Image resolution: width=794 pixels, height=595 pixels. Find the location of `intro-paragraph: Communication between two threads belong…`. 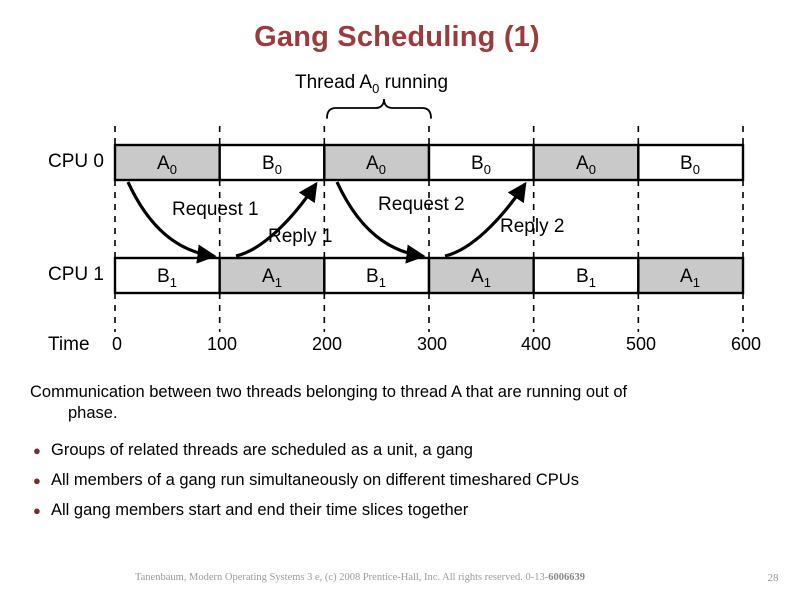

intro-paragraph: Communication between two threads belong… is located at coordinates (400, 403).